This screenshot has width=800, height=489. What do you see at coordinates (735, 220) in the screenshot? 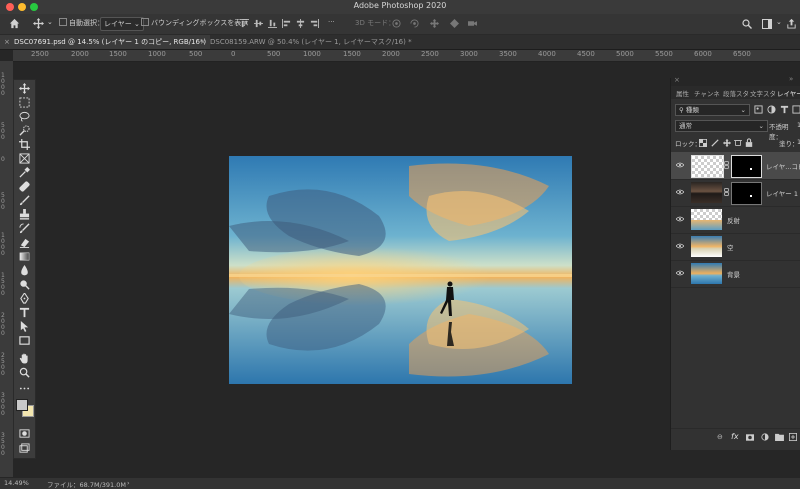
I see `layer-row: 反射` at bounding box center [735, 220].